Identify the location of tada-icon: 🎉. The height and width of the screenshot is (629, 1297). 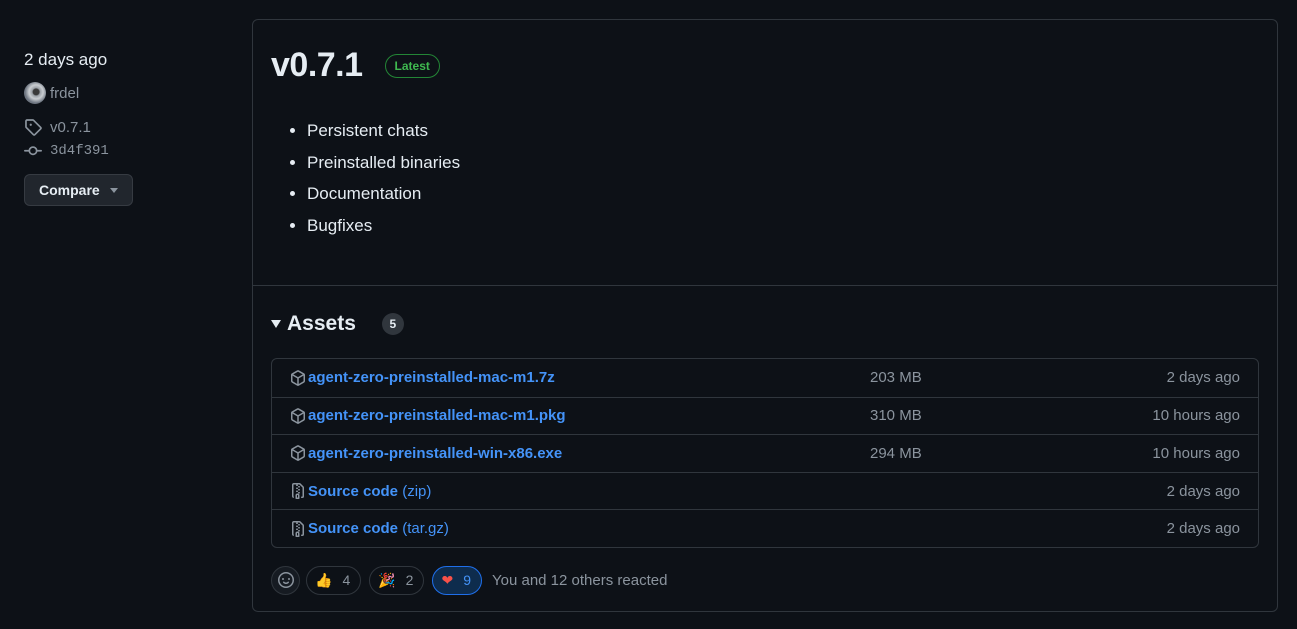
(387, 579).